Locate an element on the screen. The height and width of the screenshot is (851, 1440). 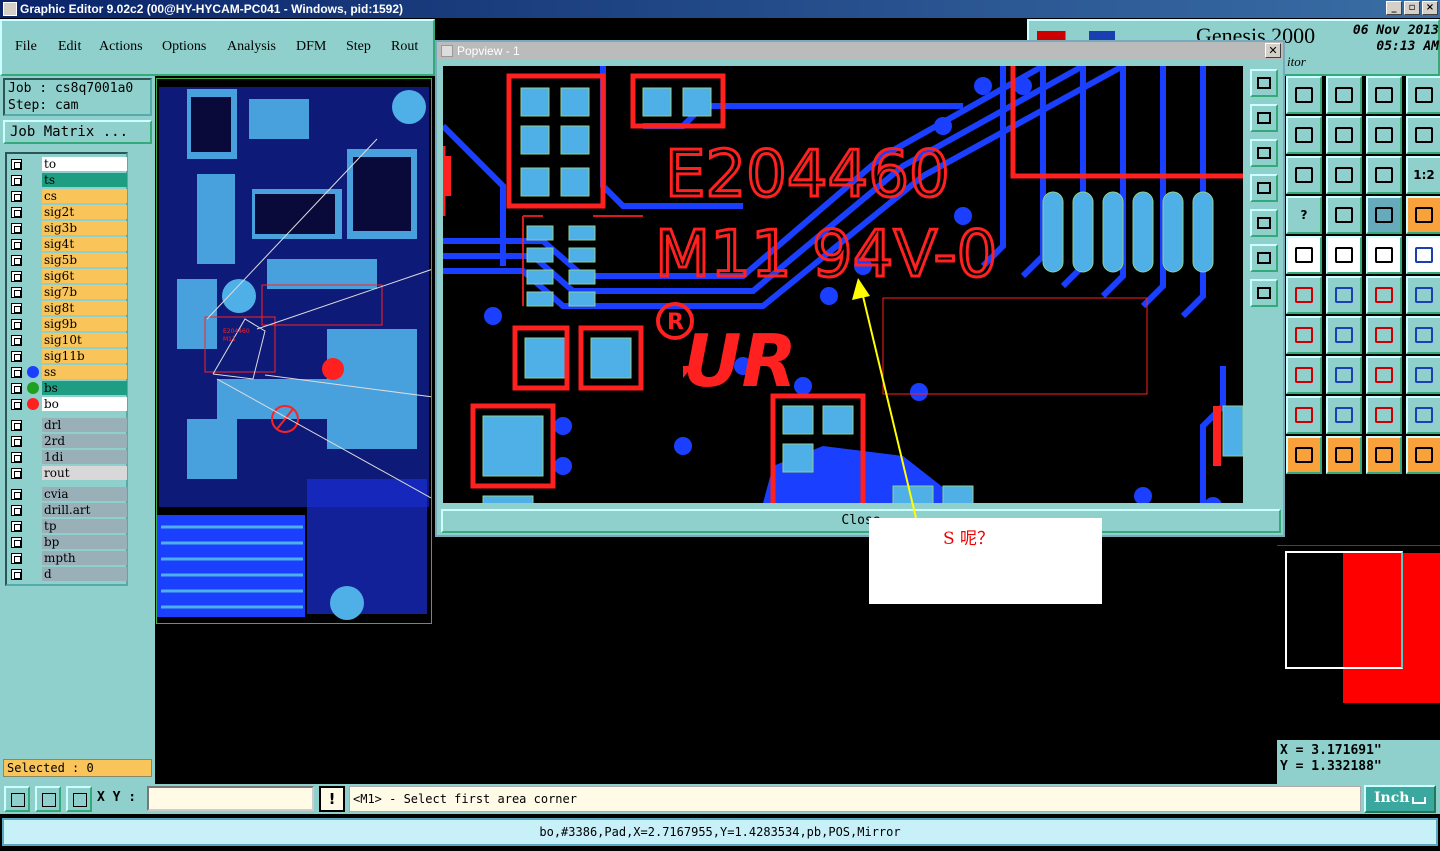
layer-row: mpth is located at coordinates (67, 558).